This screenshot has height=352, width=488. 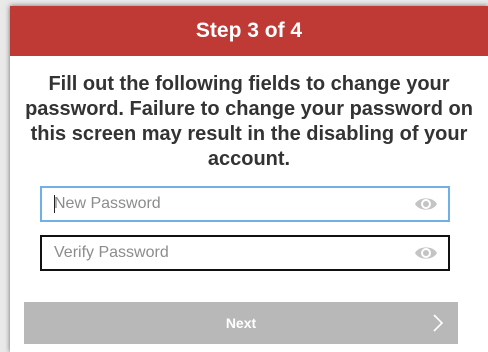 What do you see at coordinates (54, 204) in the screenshot?
I see `text-cursor` at bounding box center [54, 204].